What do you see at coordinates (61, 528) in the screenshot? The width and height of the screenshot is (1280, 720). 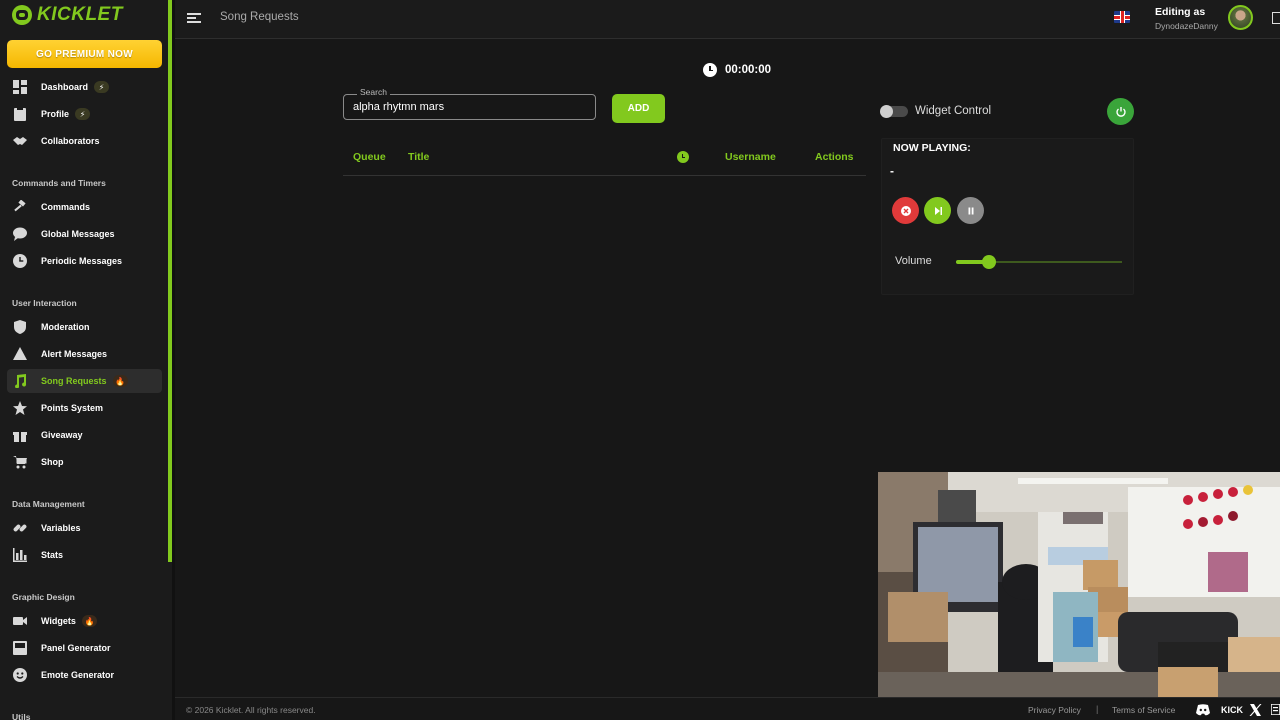 I see `sidebar-item-label: Variables` at bounding box center [61, 528].